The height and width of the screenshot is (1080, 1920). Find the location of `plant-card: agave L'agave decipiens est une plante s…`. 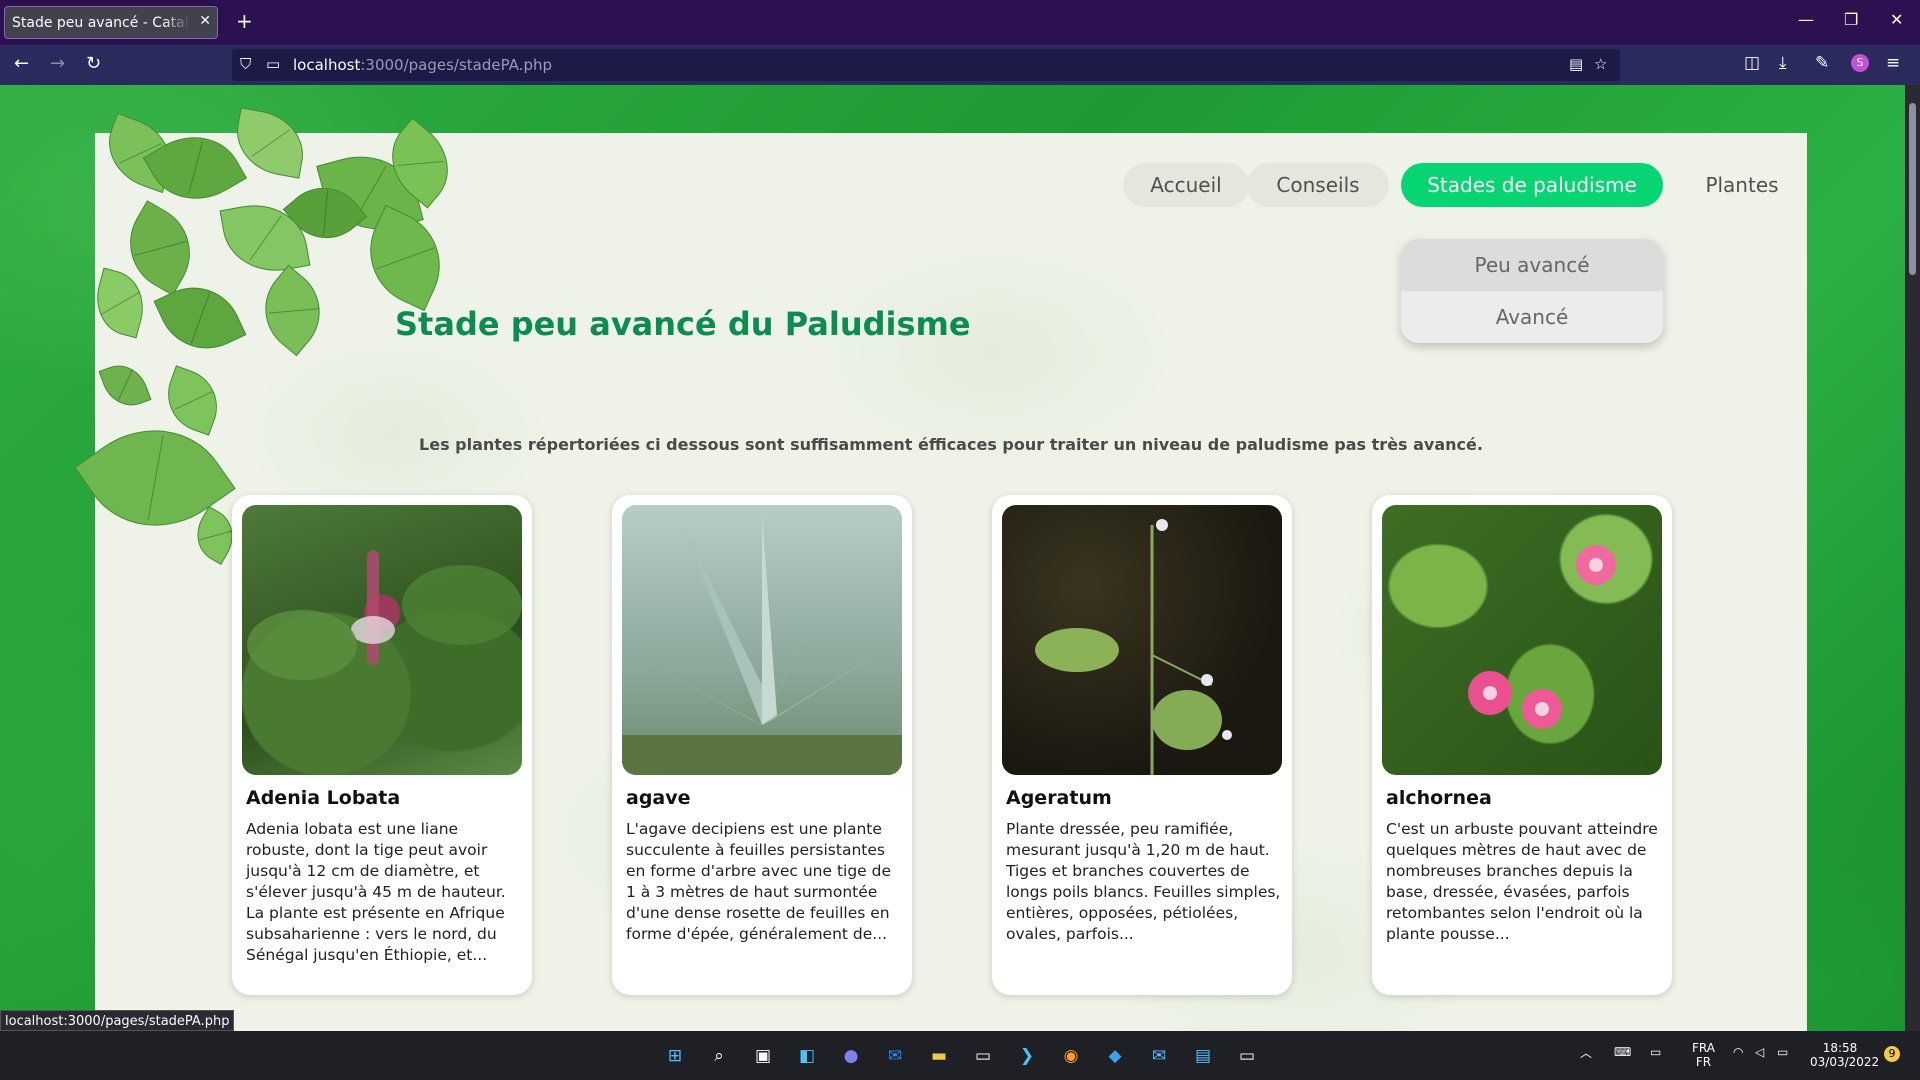

plant-card: agave L'agave decipiens est une plante s… is located at coordinates (762, 745).